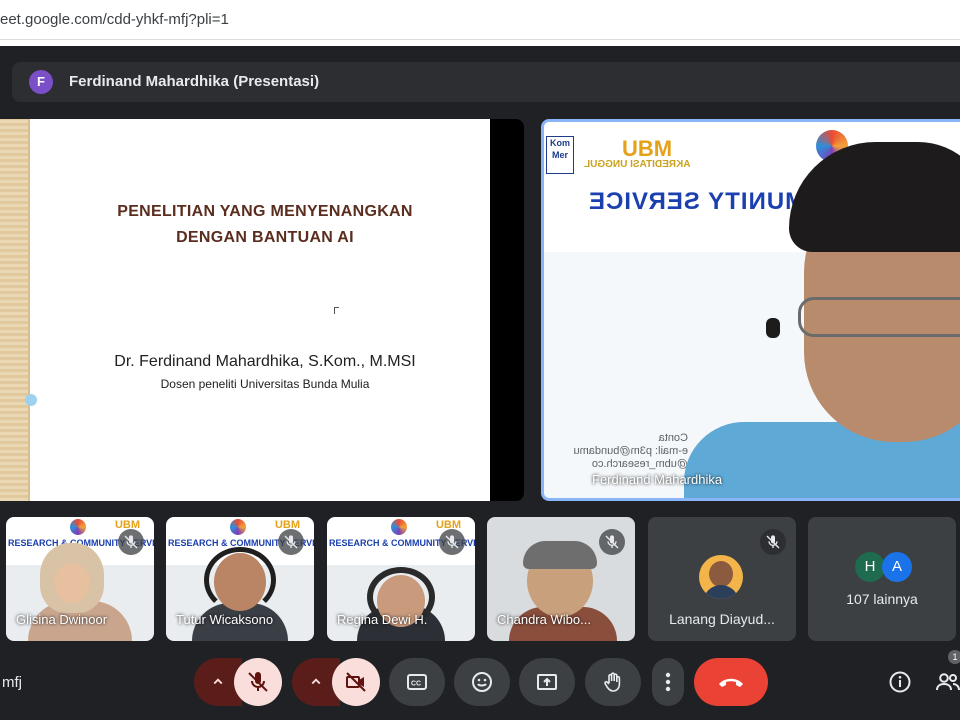 The width and height of the screenshot is (960, 720). I want to click on slide-affiliation: Dosen peneliti Universitas Bunda Mulia, so click(265, 384).